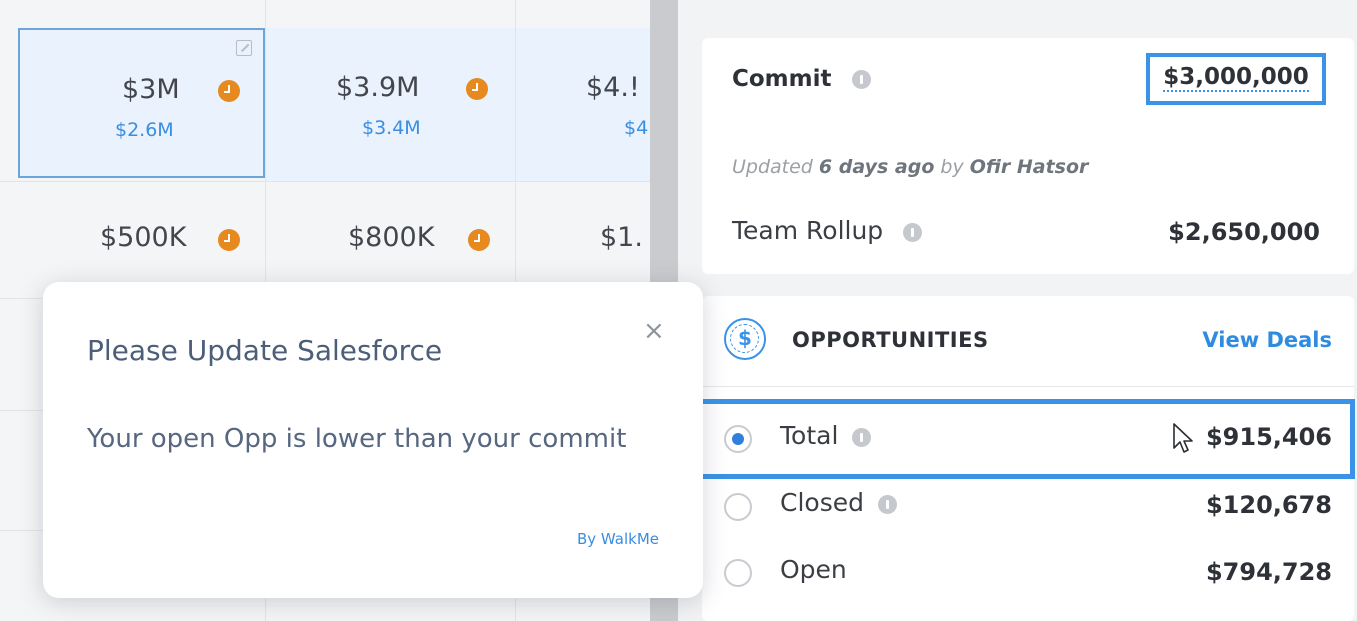  I want to click on view-deals-link: View Deals, so click(1267, 340).